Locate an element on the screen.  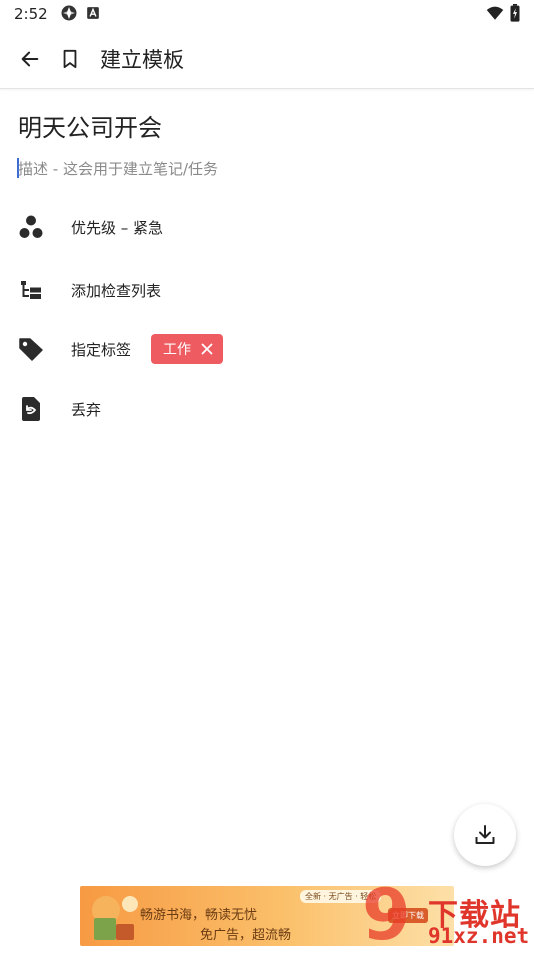
checklist-label: 添加检查列表 is located at coordinates (116, 290).